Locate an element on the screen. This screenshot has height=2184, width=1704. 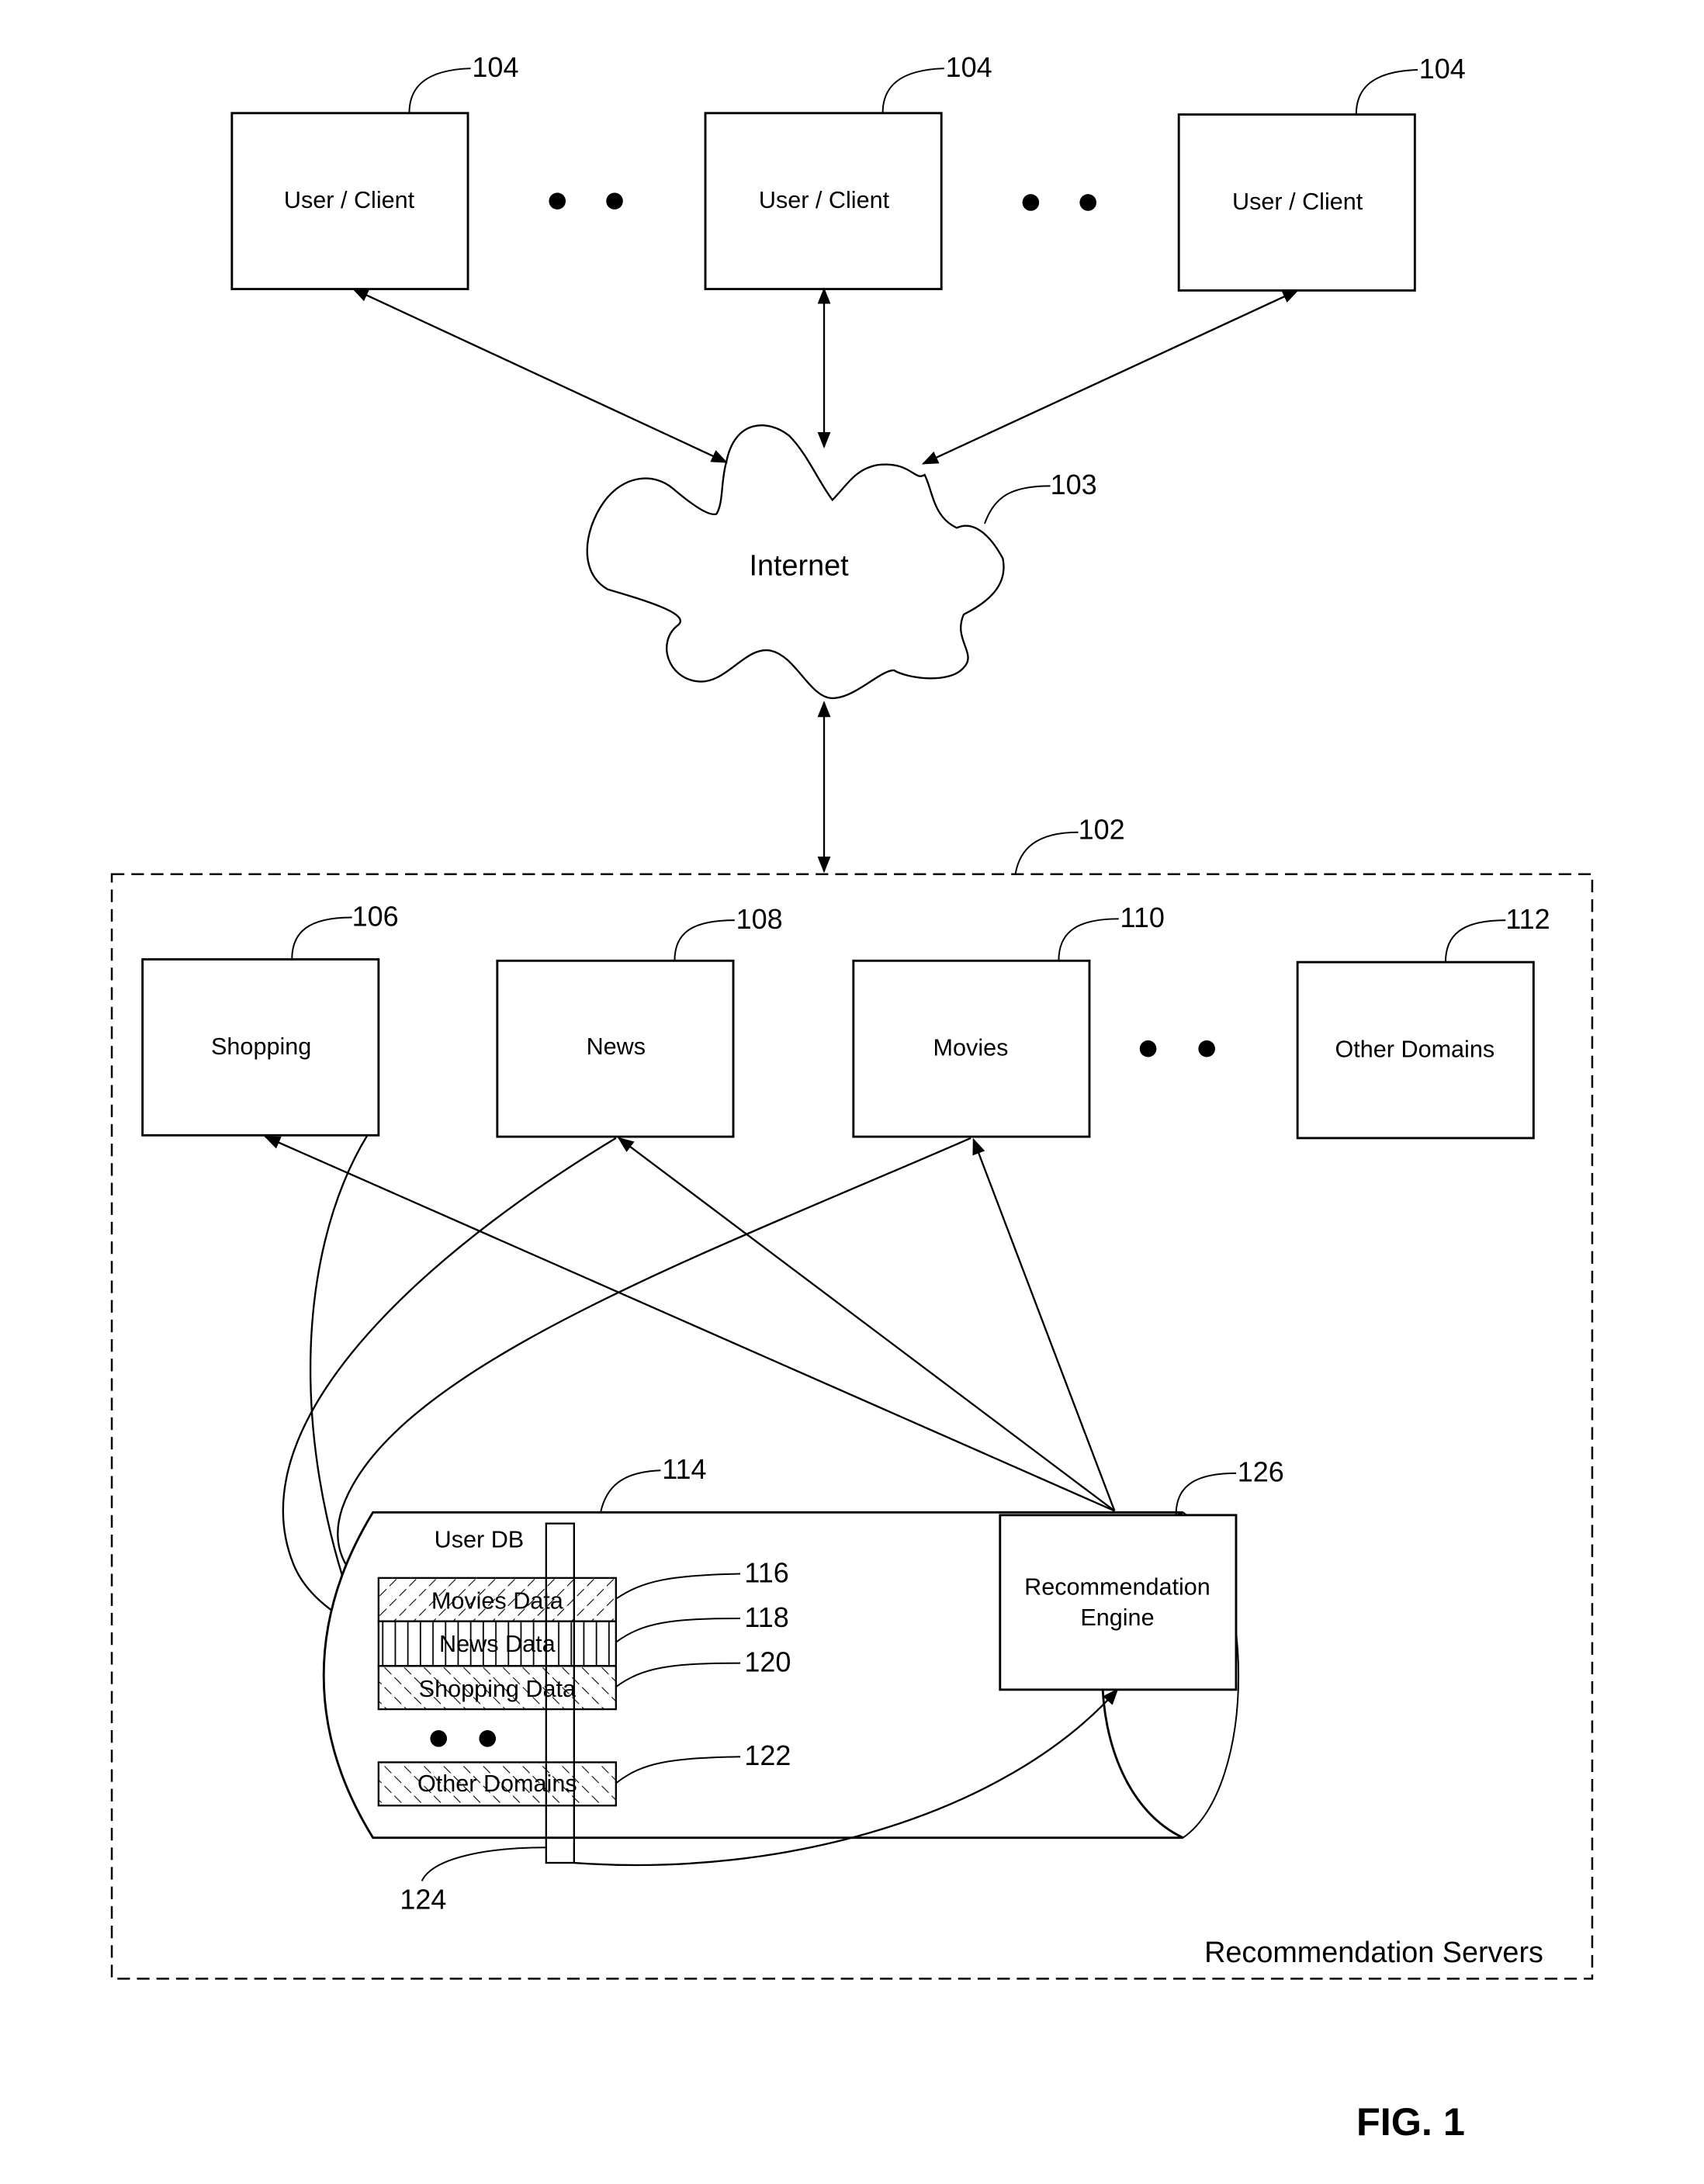
engine-label-line2: Engine is located at coordinates (1117, 1618).